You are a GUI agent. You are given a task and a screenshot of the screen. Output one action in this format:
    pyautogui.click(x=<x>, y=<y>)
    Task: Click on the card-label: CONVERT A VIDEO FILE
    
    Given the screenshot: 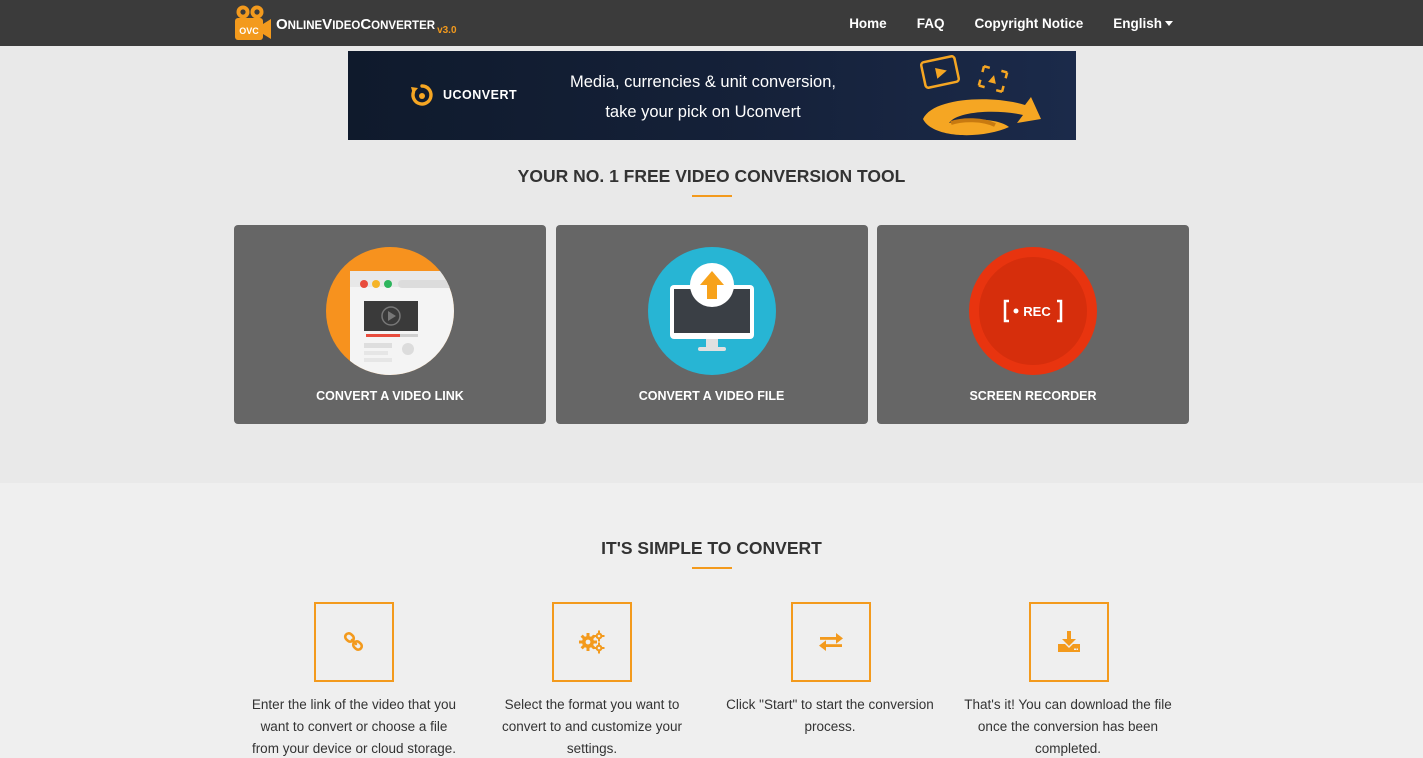 What is the action you would take?
    pyautogui.click(x=711, y=396)
    